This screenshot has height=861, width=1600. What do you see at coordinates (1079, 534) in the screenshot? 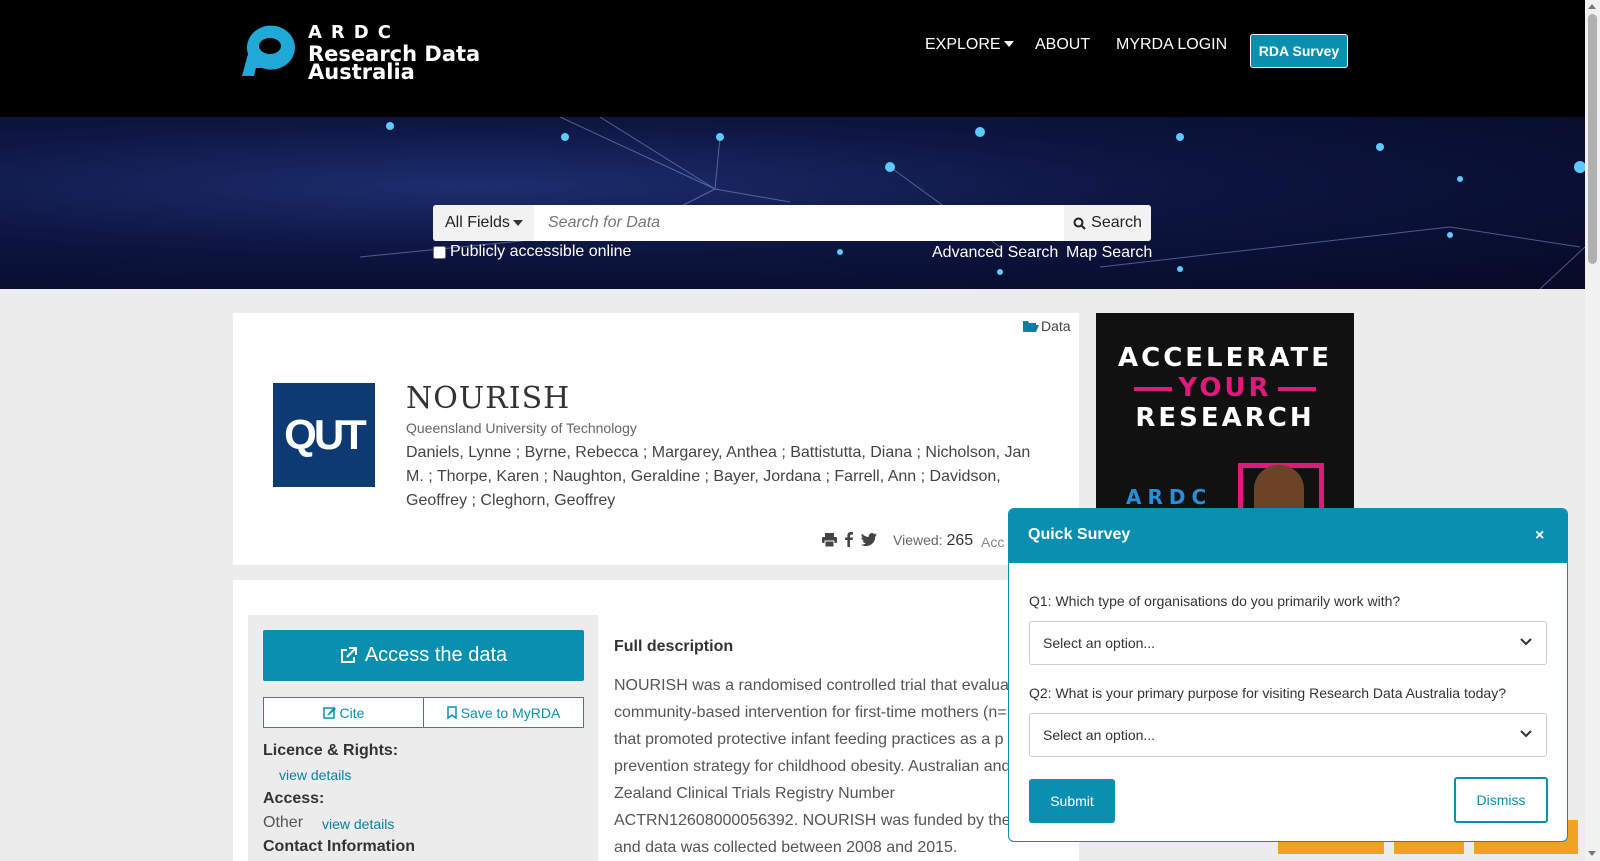
I see `survey-title: Quick Survey` at bounding box center [1079, 534].